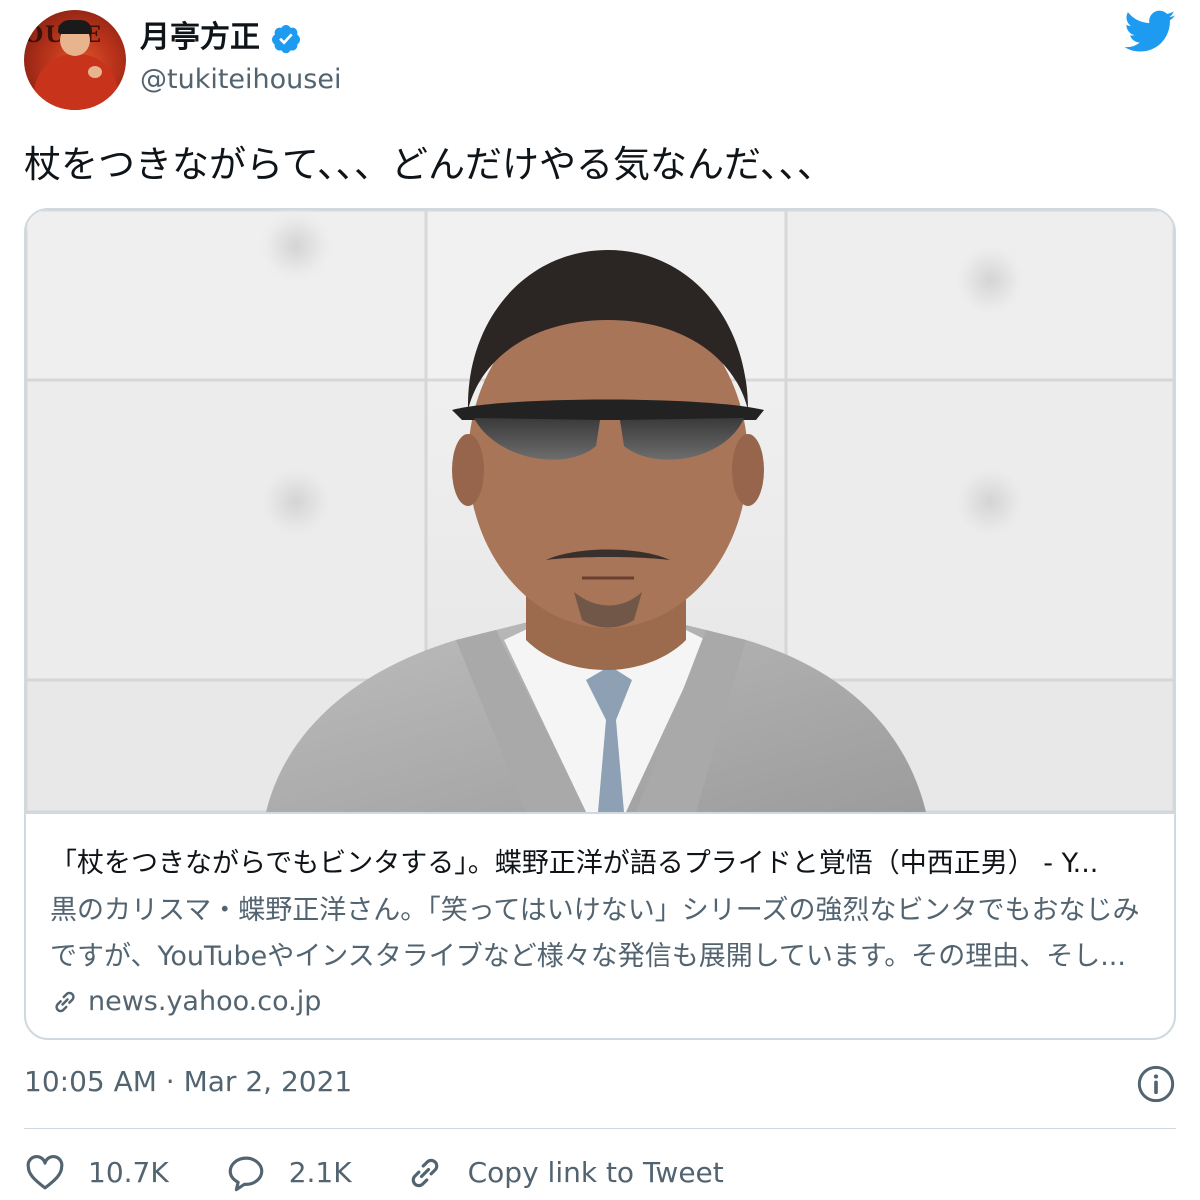 The image size is (1200, 1200). I want to click on avatar: OUSE, so click(75, 60).